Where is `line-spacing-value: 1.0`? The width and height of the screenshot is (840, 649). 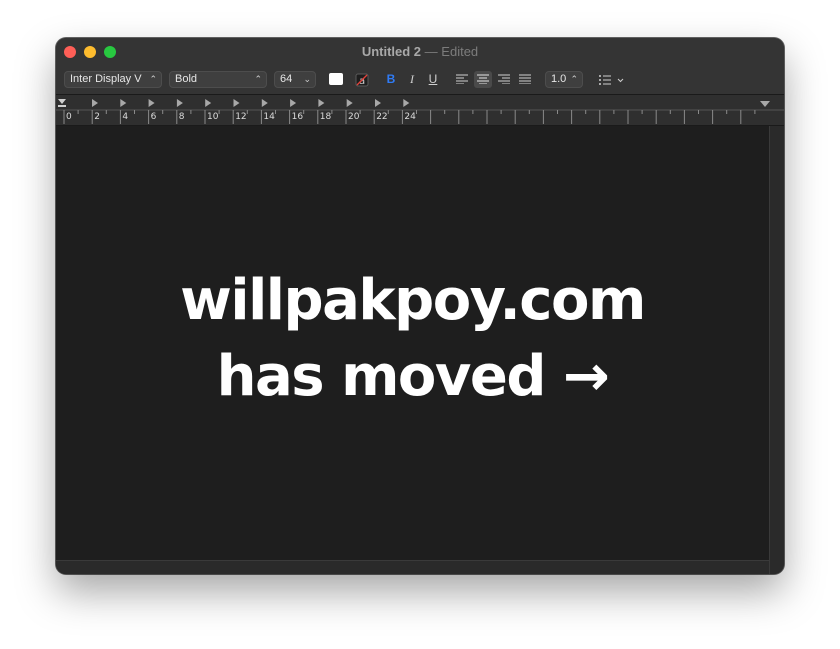
line-spacing-value: 1.0 is located at coordinates (559, 79).